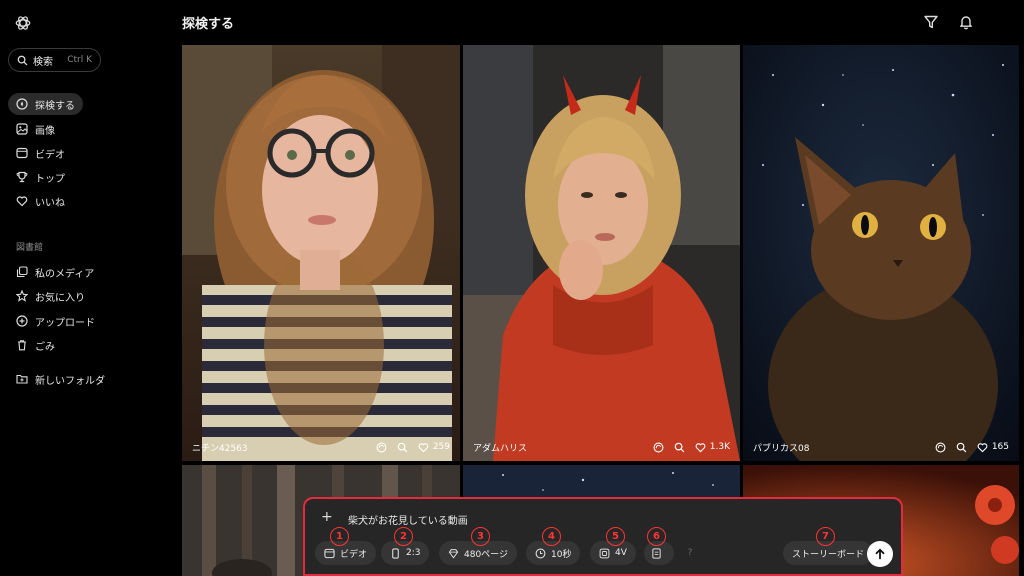 The width and height of the screenshot is (1024, 576). Describe the element at coordinates (825, 536) in the screenshot. I see `annotation-badge: 7` at that location.